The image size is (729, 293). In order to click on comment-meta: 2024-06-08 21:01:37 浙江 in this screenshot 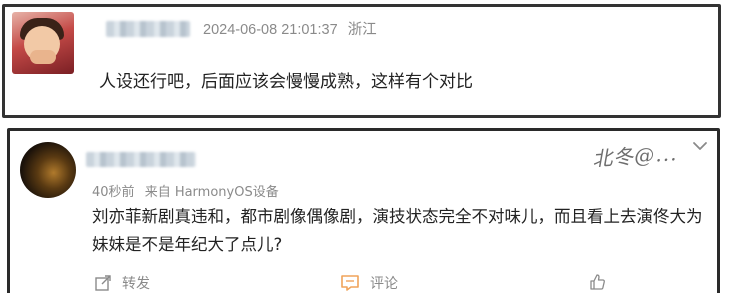, I will do `click(290, 28)`.